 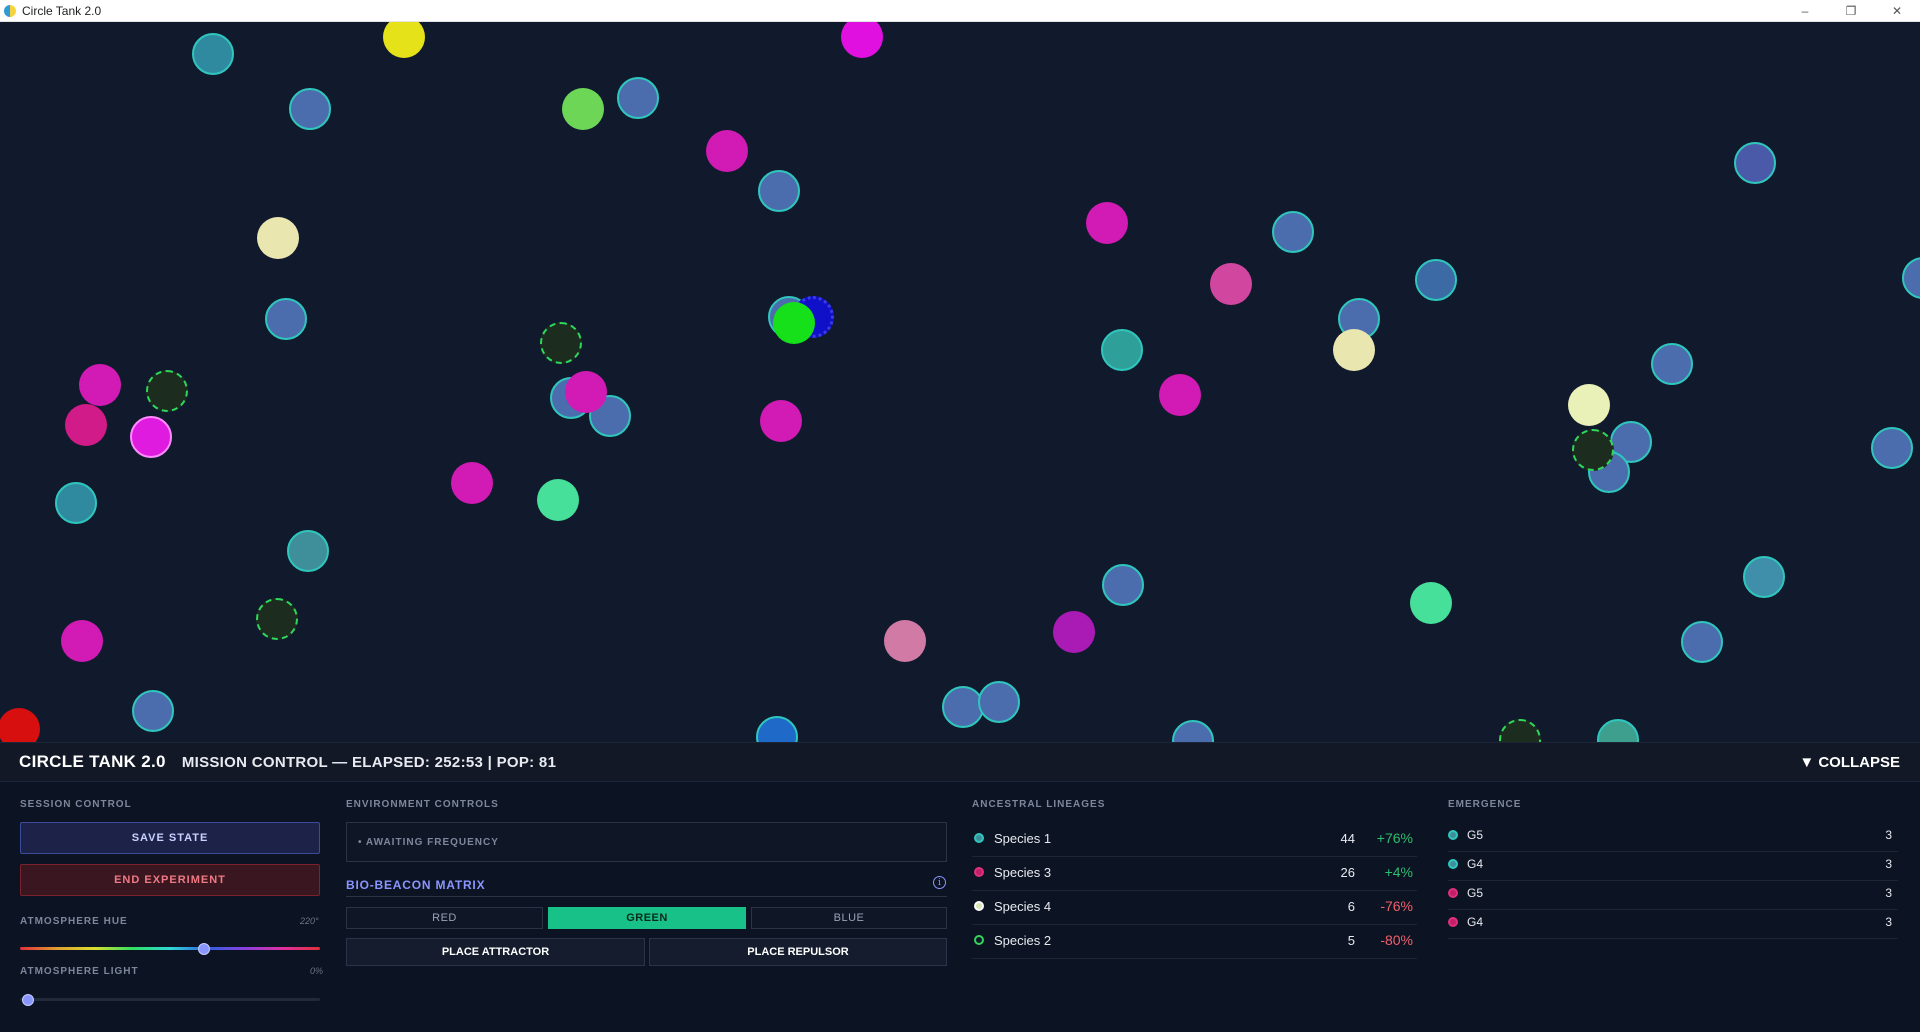 What do you see at coordinates (1194, 908) in the screenshot?
I see `lineage-row: Species 4 6 -76%` at bounding box center [1194, 908].